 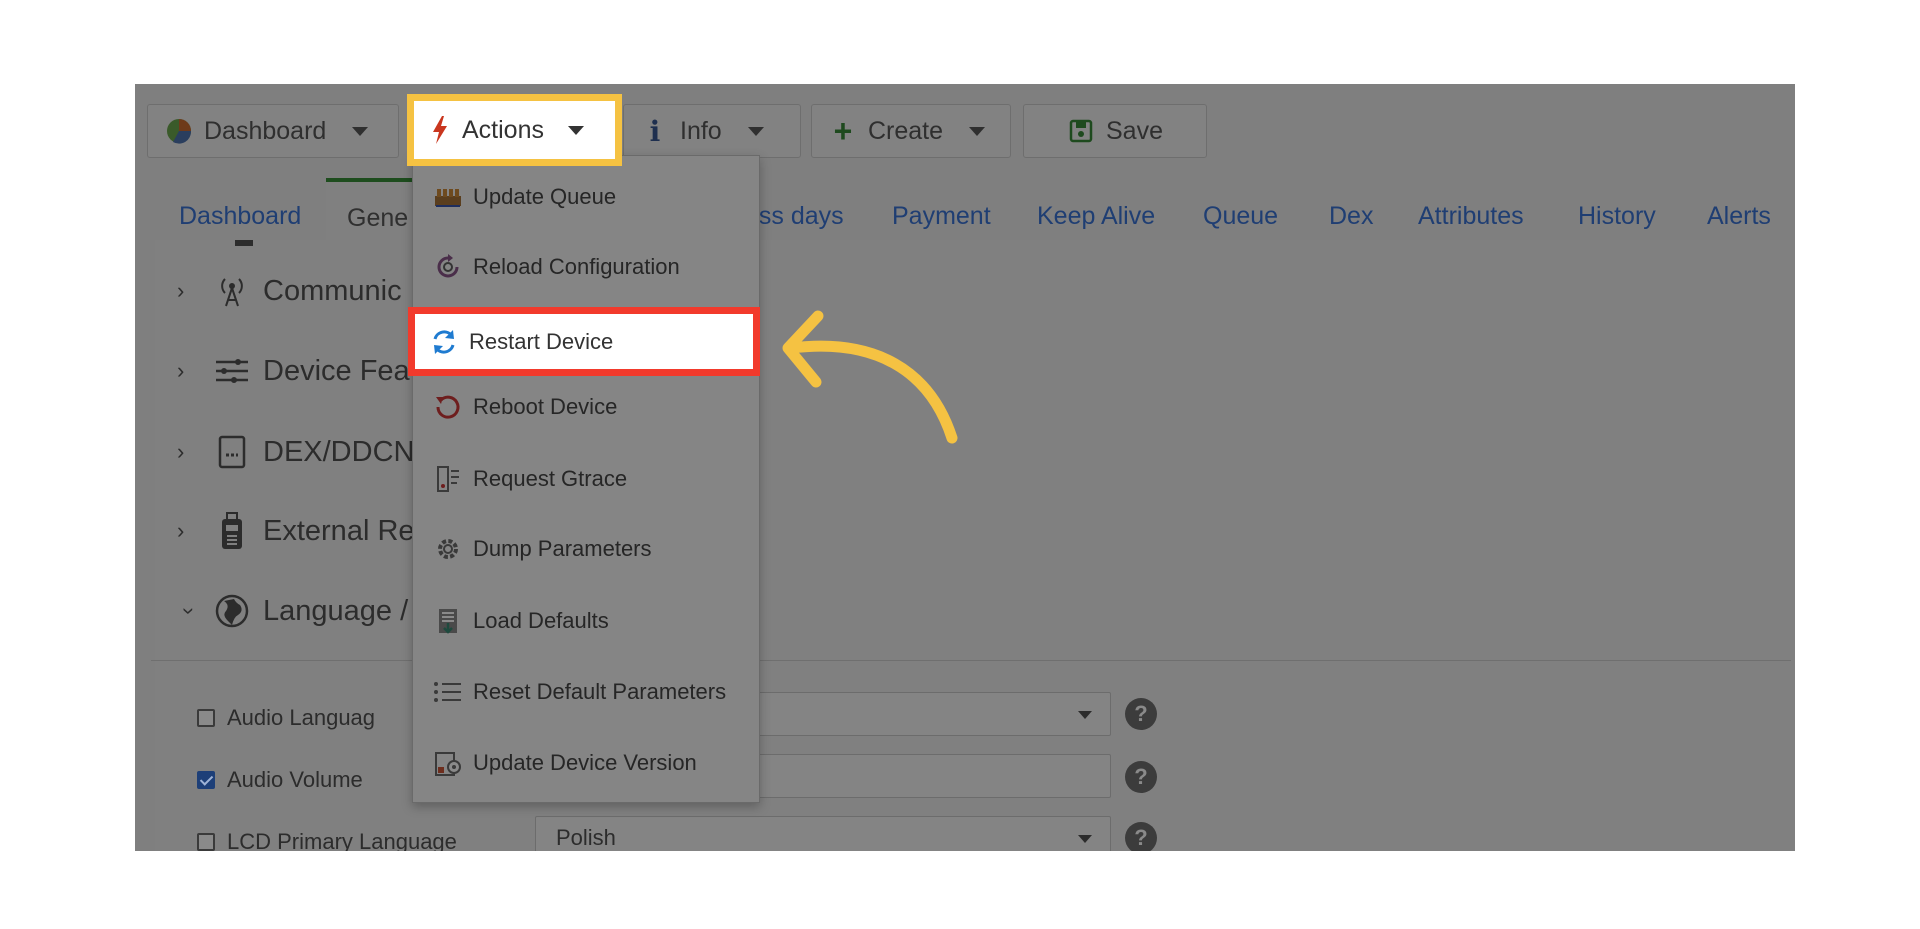 What do you see at coordinates (206, 842) in the screenshot?
I see `lcd-primary-language-checkbox` at bounding box center [206, 842].